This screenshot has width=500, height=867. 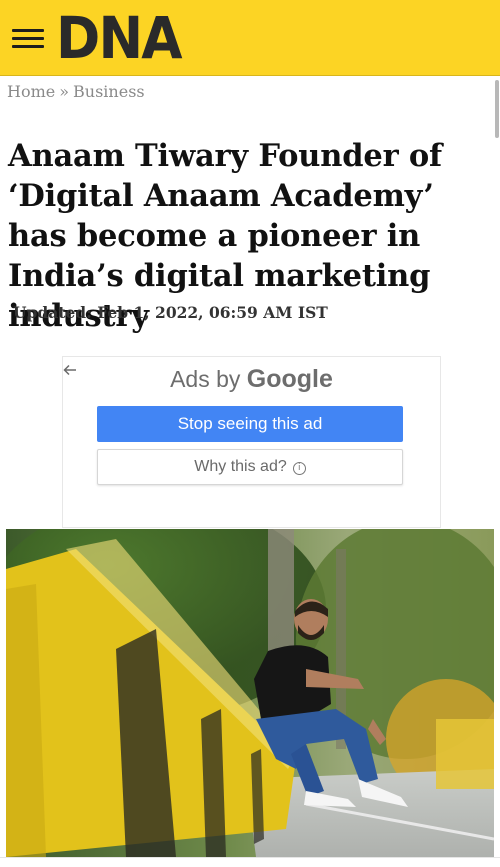 I want to click on site-logo: DNA, so click(x=119, y=38).